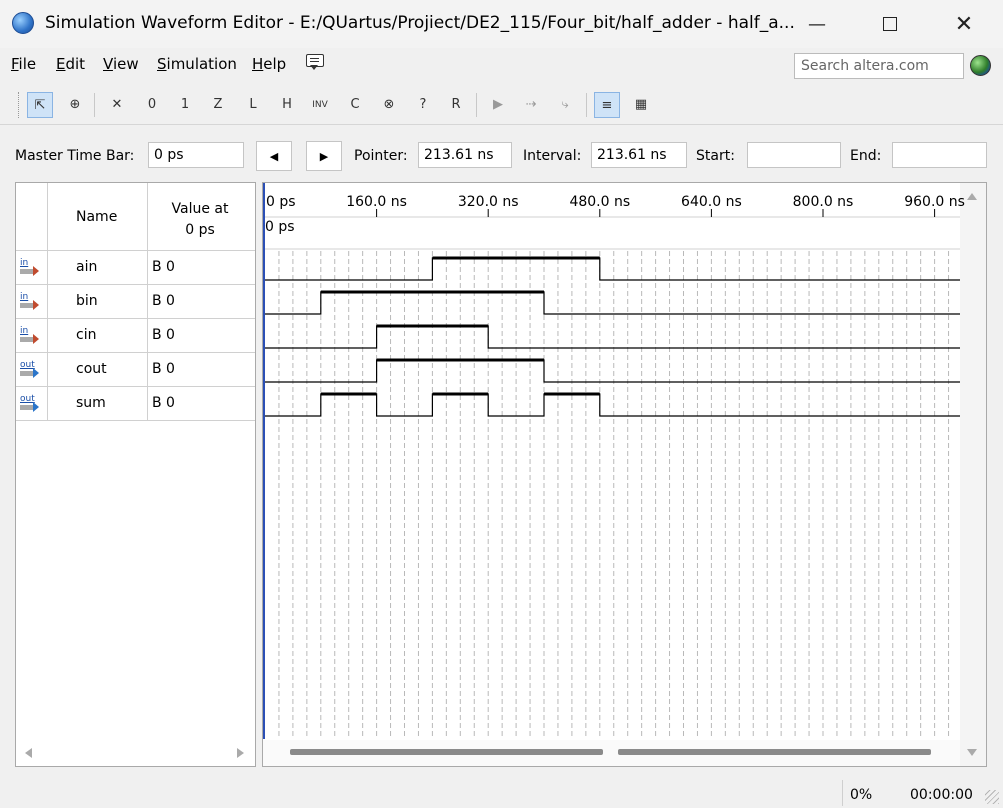  I want to click on ruler-tick-label: 800.0 ns, so click(823, 202).